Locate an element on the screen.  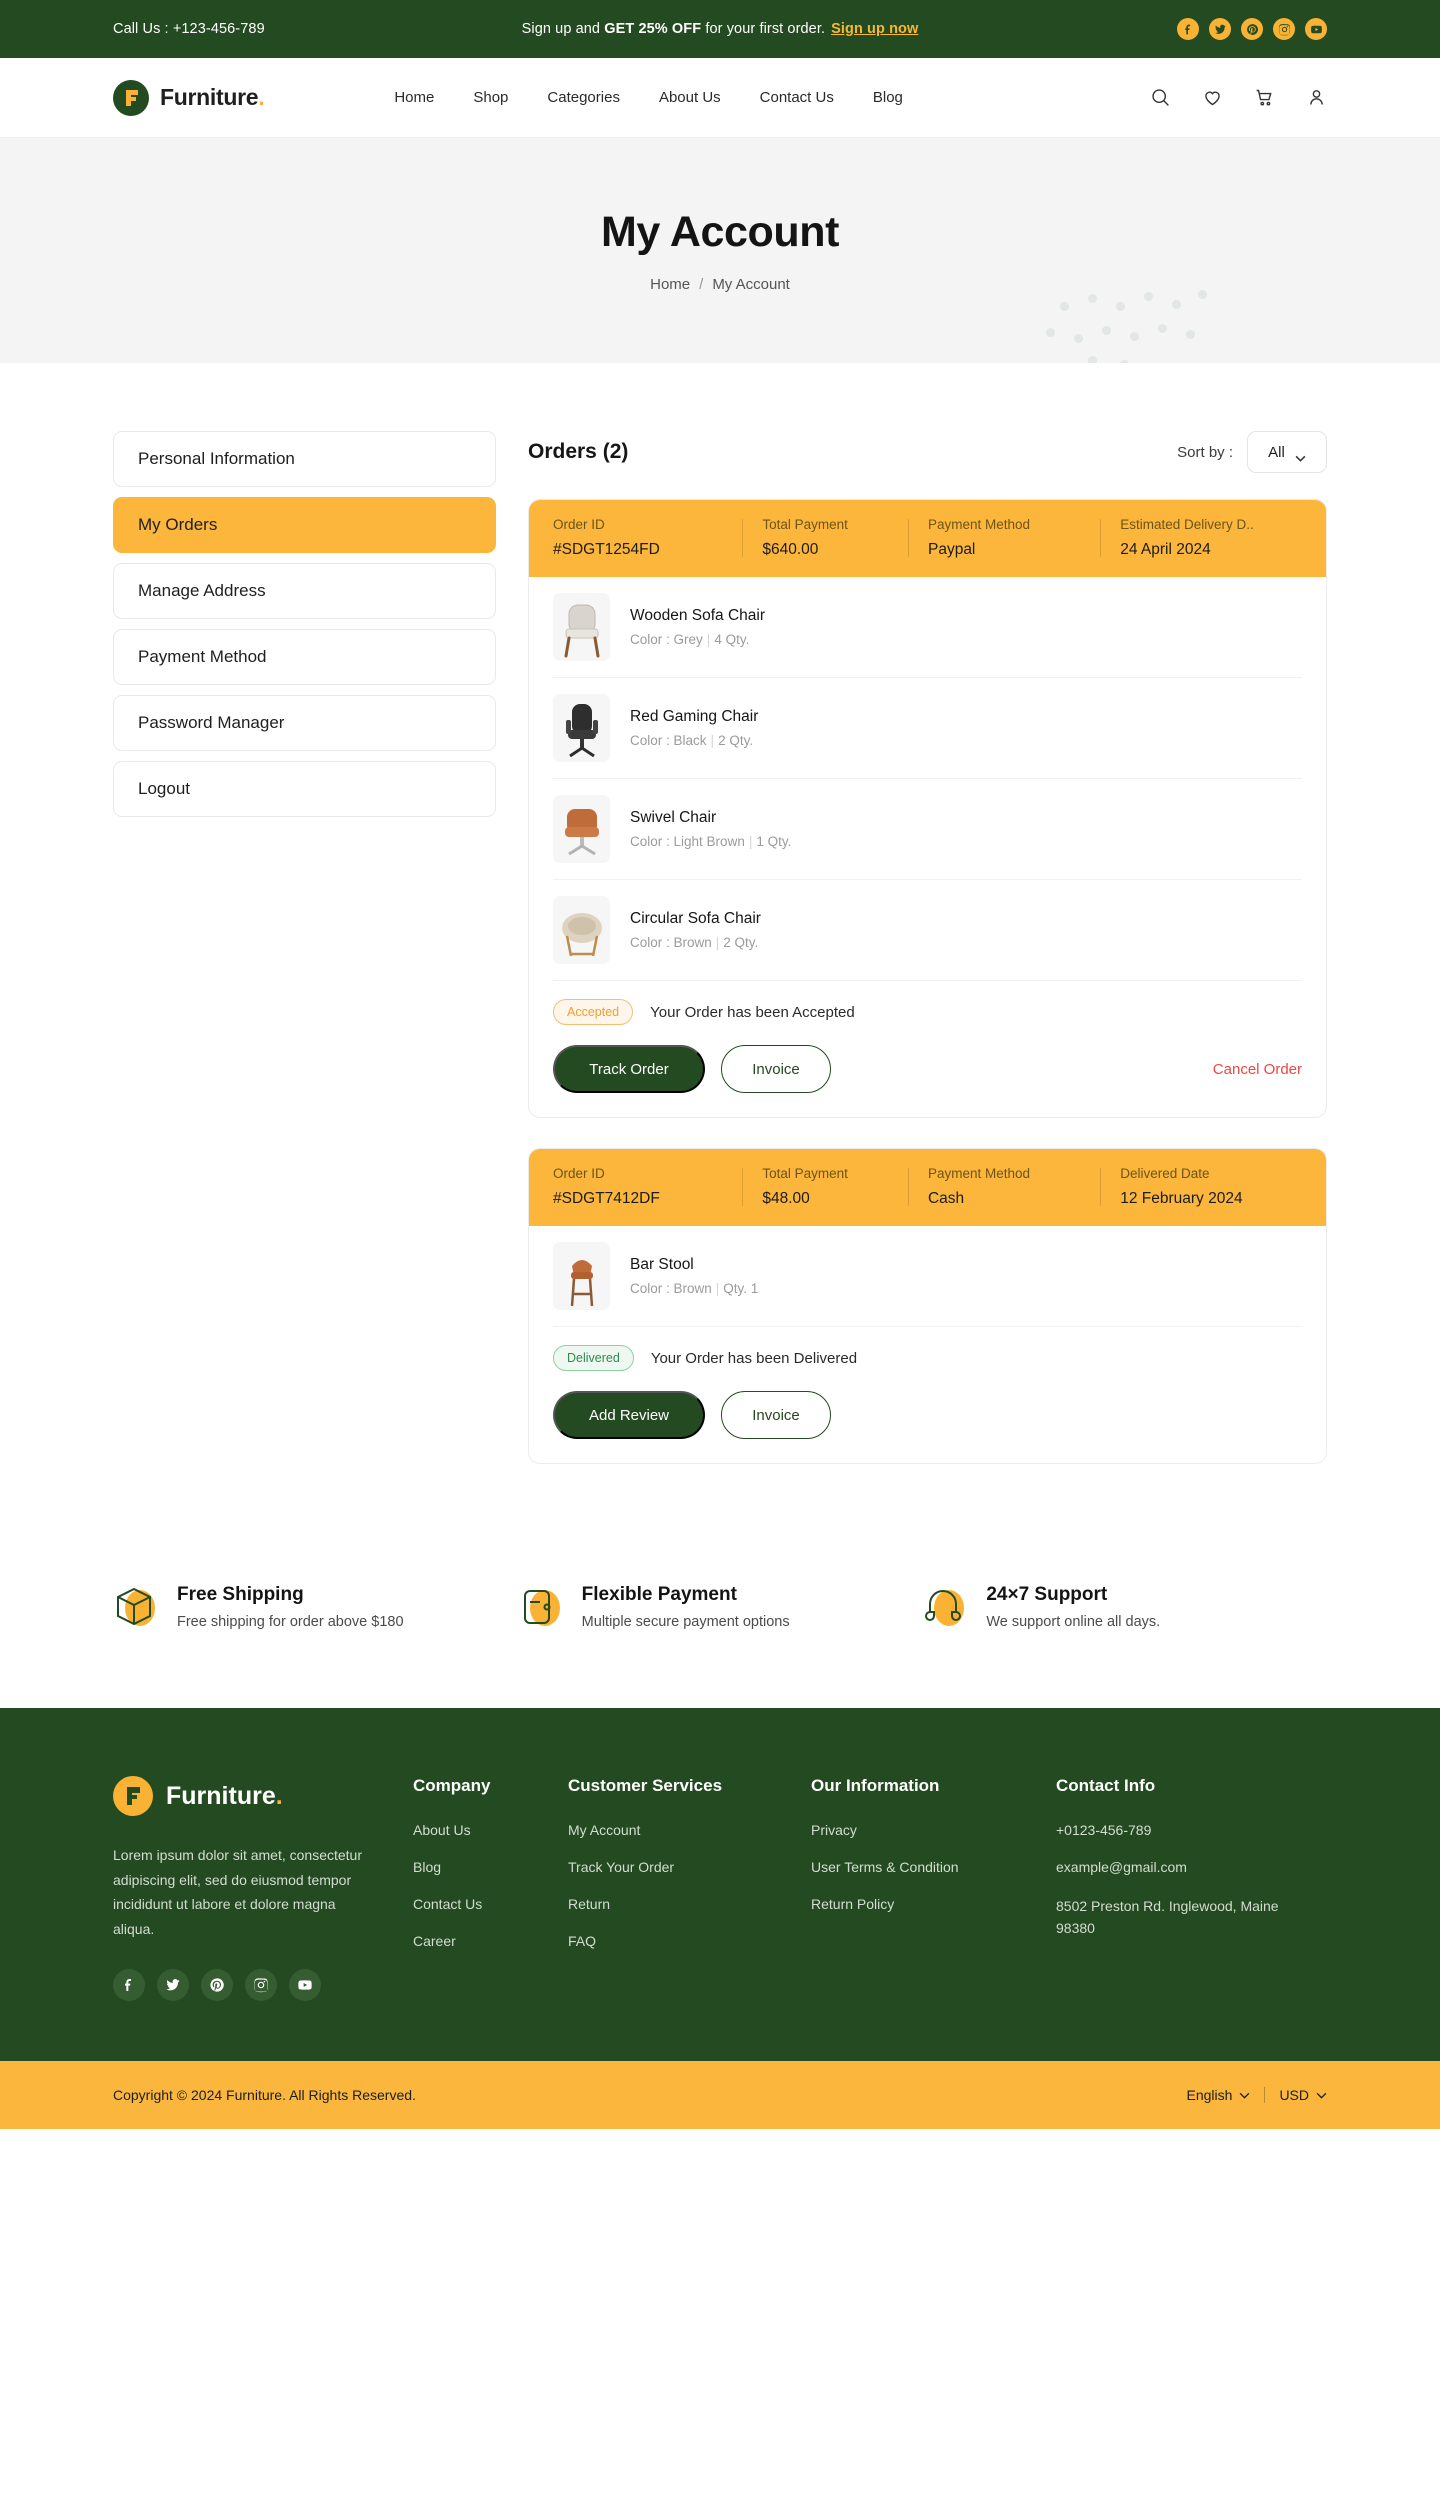
order-product-info: Wooden Sofa Chair Color : Grey | 4 Qty. is located at coordinates (697, 627).